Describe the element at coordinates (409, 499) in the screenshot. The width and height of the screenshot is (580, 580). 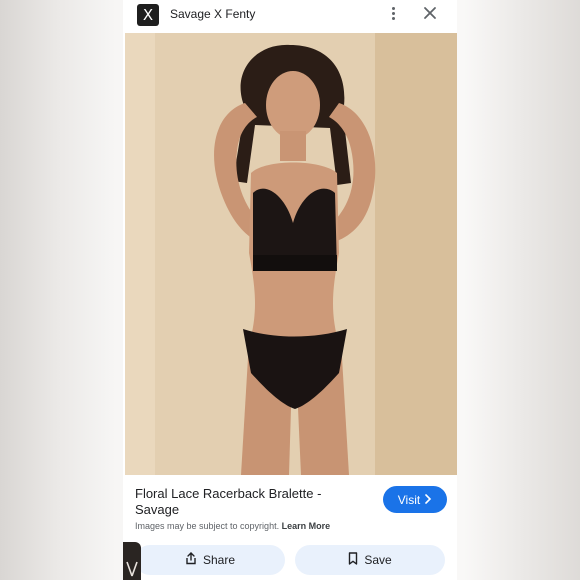
I see `visit-button-label: Visit` at that location.